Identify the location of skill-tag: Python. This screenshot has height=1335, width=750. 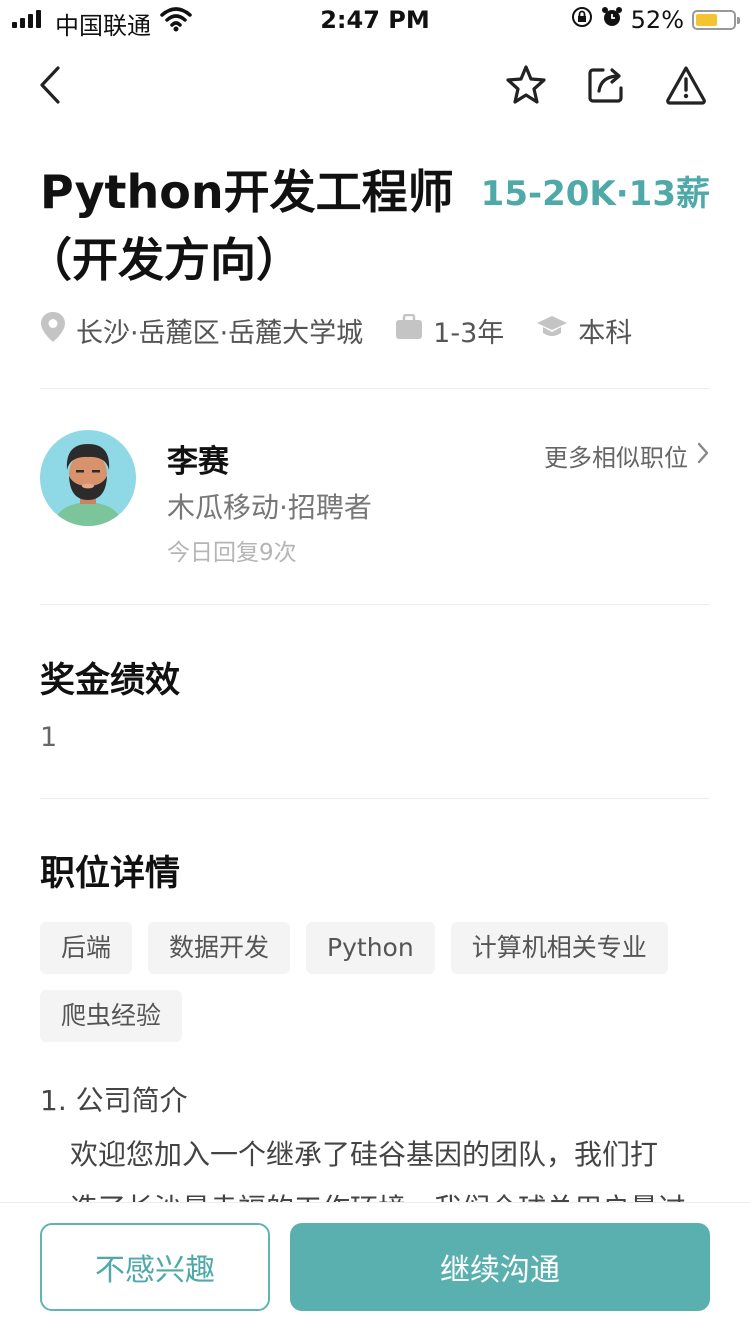
(370, 948).